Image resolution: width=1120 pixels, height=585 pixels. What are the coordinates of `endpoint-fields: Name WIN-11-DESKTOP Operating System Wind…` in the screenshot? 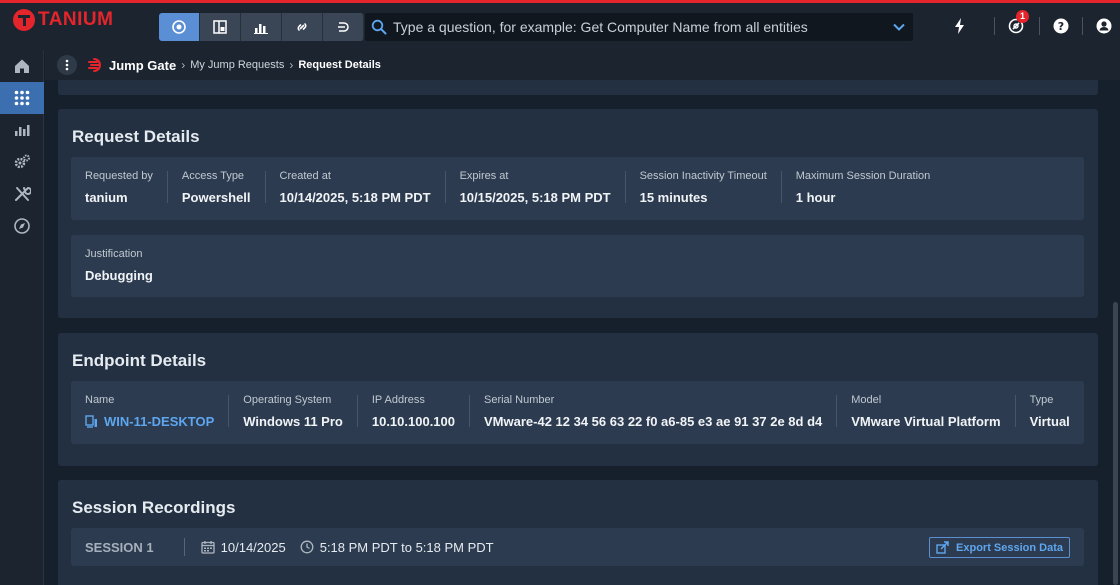 It's located at (577, 412).